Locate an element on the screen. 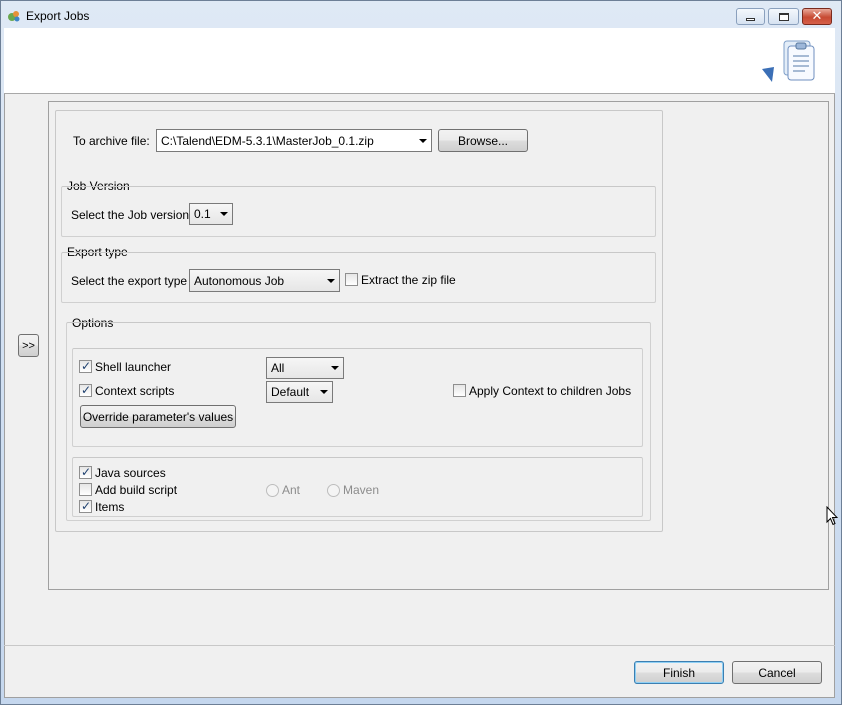 This screenshot has height=705, width=842. extract-zip-label: Extract the zip file is located at coordinates (408, 280).